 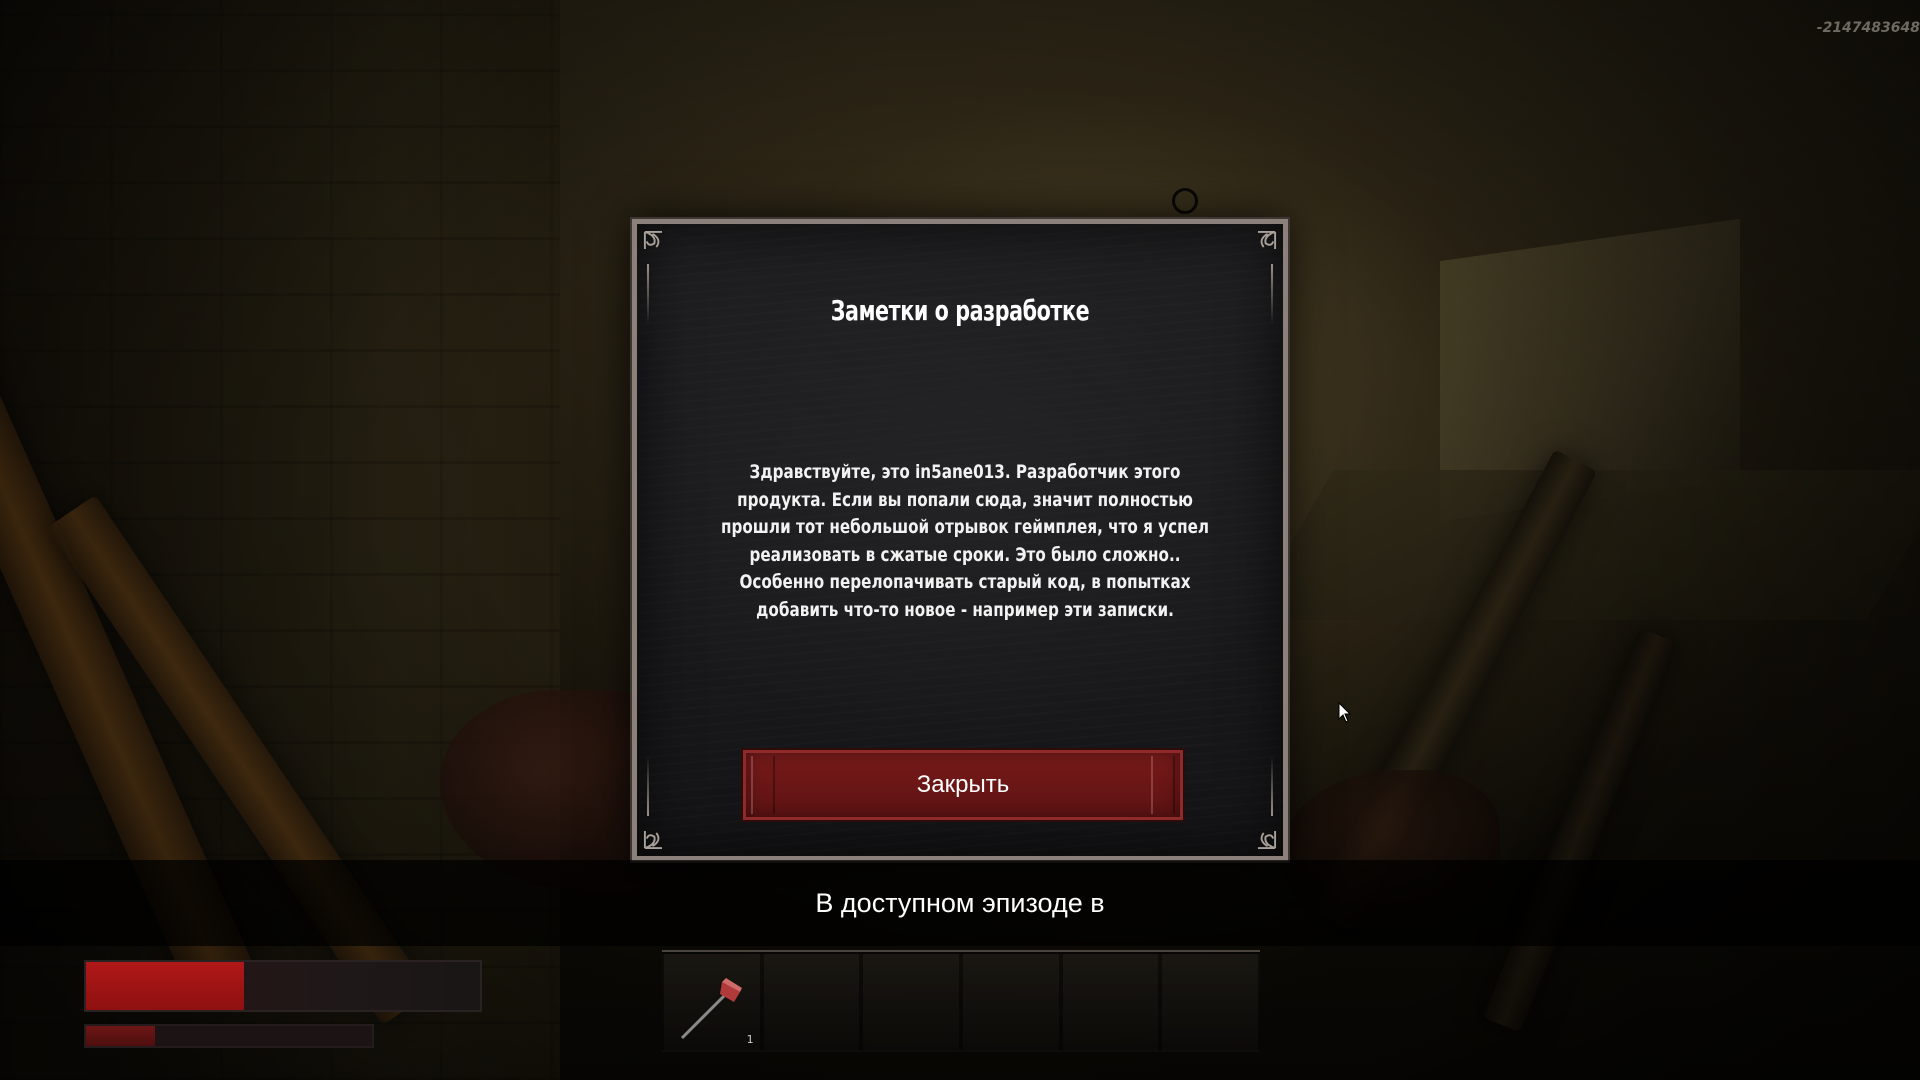 I want to click on stamina-bar-fill, so click(x=120, y=1036).